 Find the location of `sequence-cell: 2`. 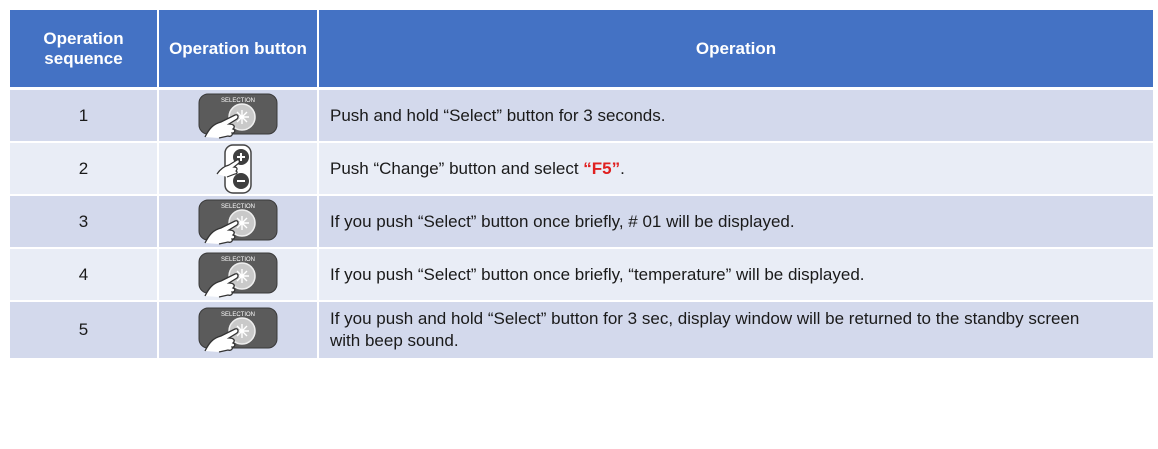

sequence-cell: 2 is located at coordinates (84, 169).